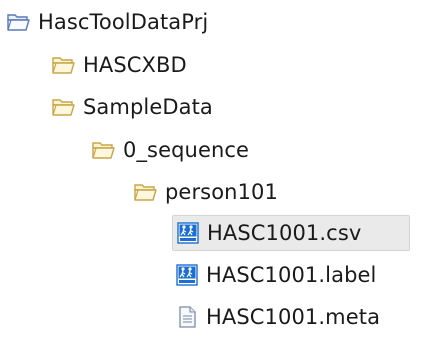 The width and height of the screenshot is (433, 344). Describe the element at coordinates (148, 106) in the screenshot. I see `tree-item-label: SampleData` at that location.